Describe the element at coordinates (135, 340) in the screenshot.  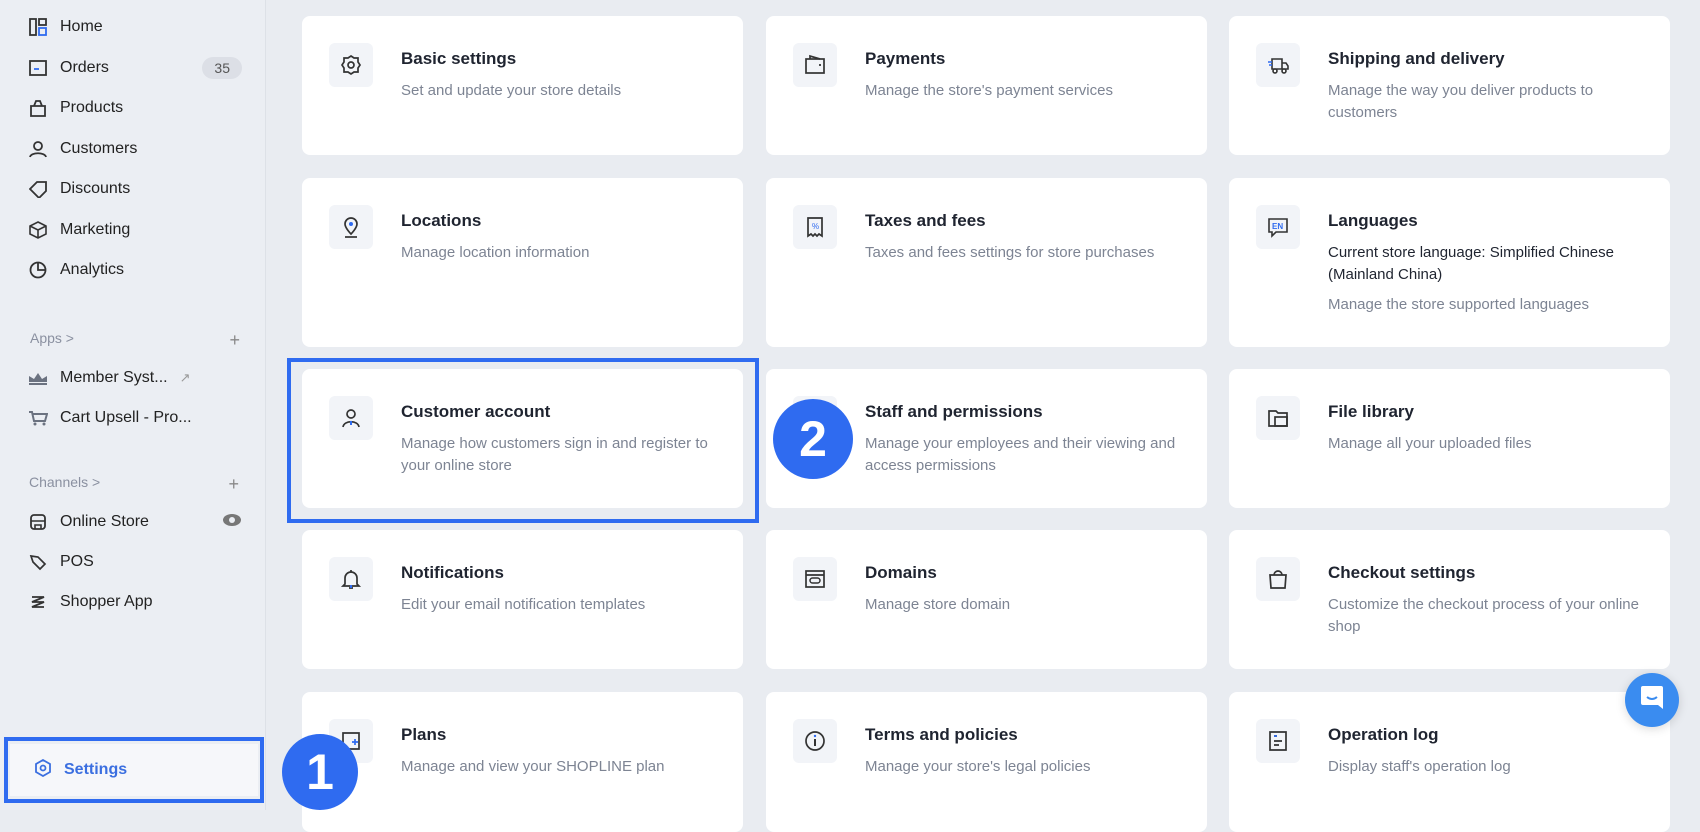
I see `apps-section-header: Apps > +` at that location.